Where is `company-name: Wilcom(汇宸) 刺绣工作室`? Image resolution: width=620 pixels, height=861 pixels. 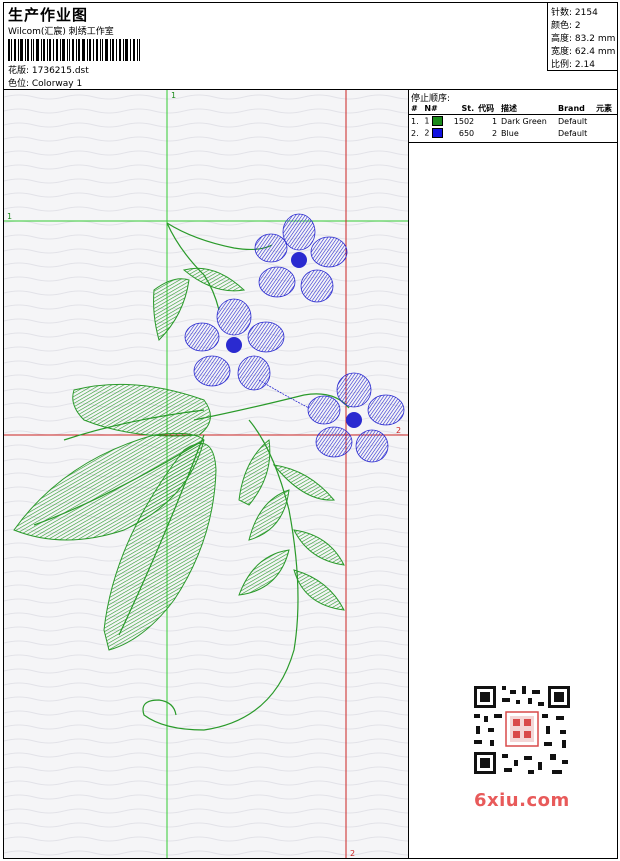 company-name: Wilcom(汇宸) 刺绣工作室 is located at coordinates (61, 32).